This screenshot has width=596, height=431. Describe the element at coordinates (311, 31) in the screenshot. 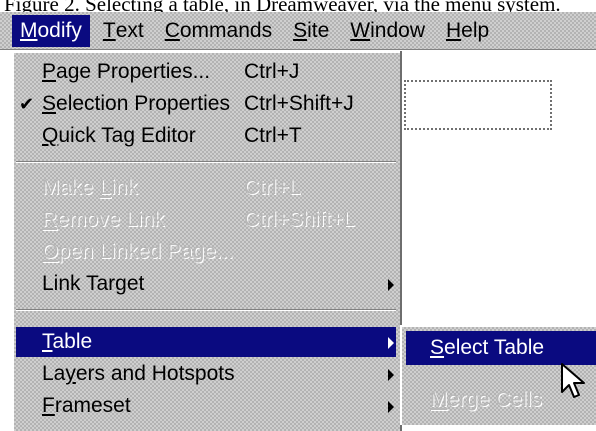

I see `menubar-item-site: Site` at that location.